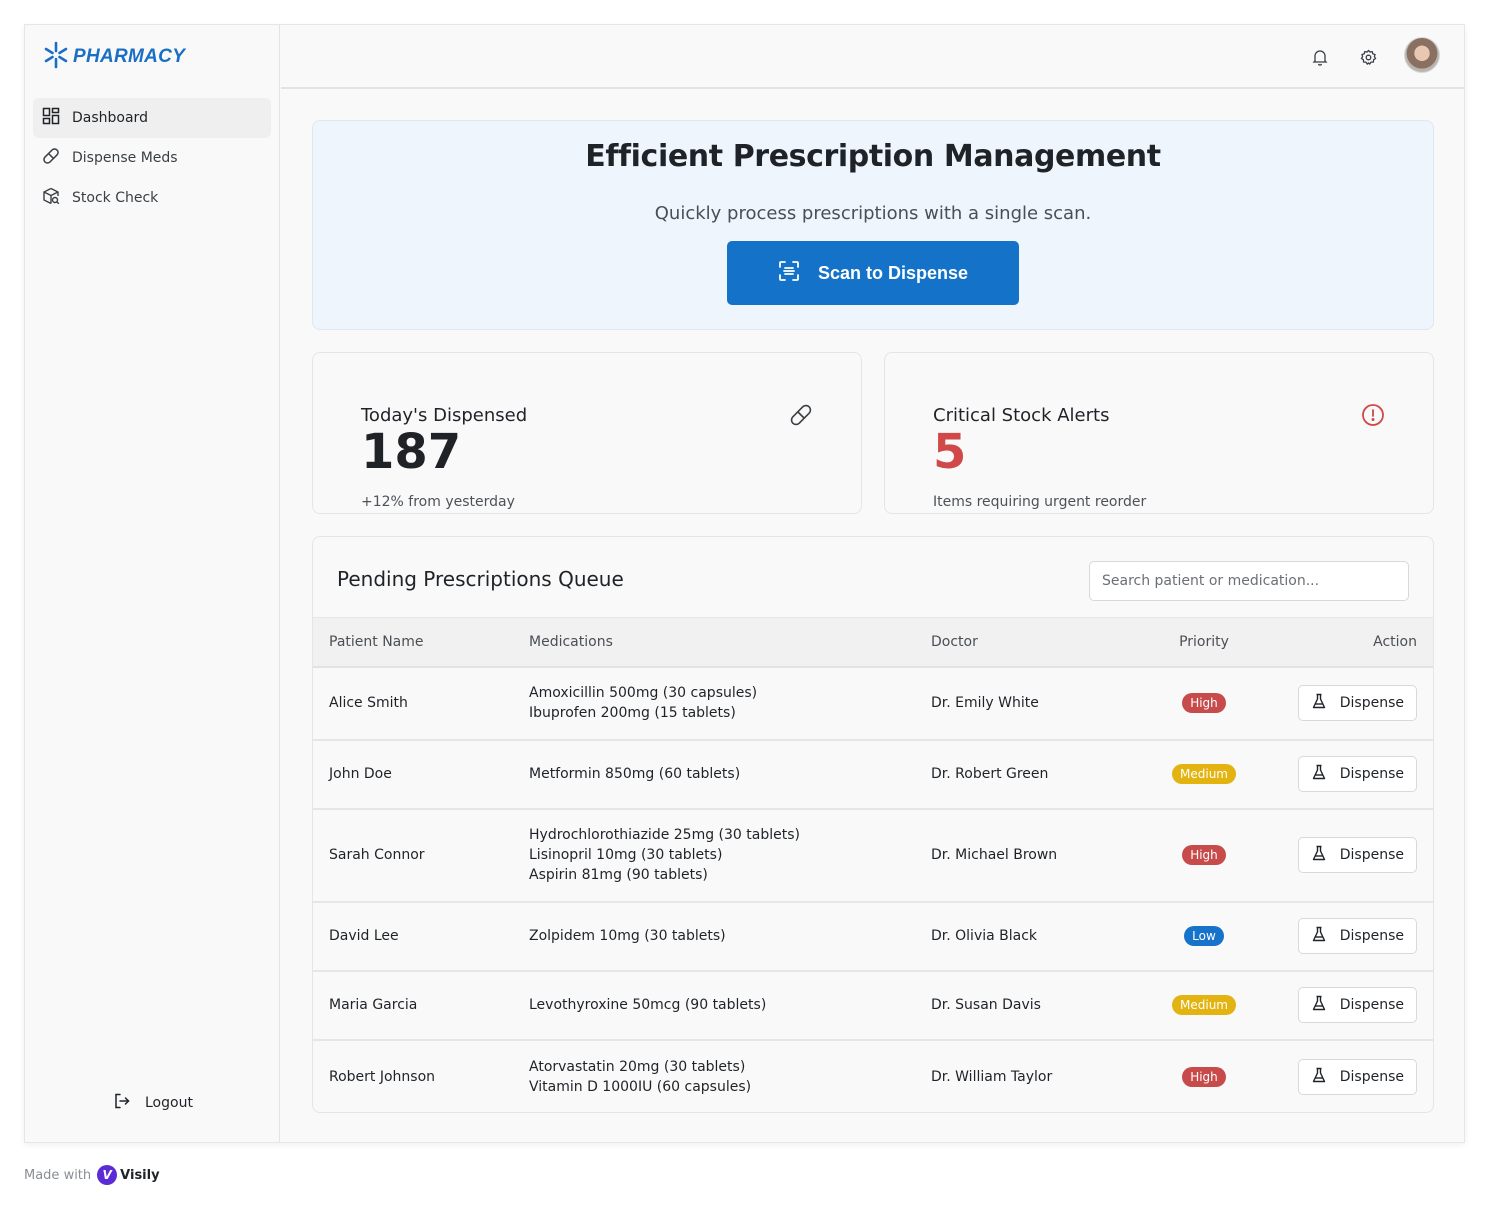 The width and height of the screenshot is (1488, 1207). I want to click on made-with-label: Made with, so click(58, 1175).